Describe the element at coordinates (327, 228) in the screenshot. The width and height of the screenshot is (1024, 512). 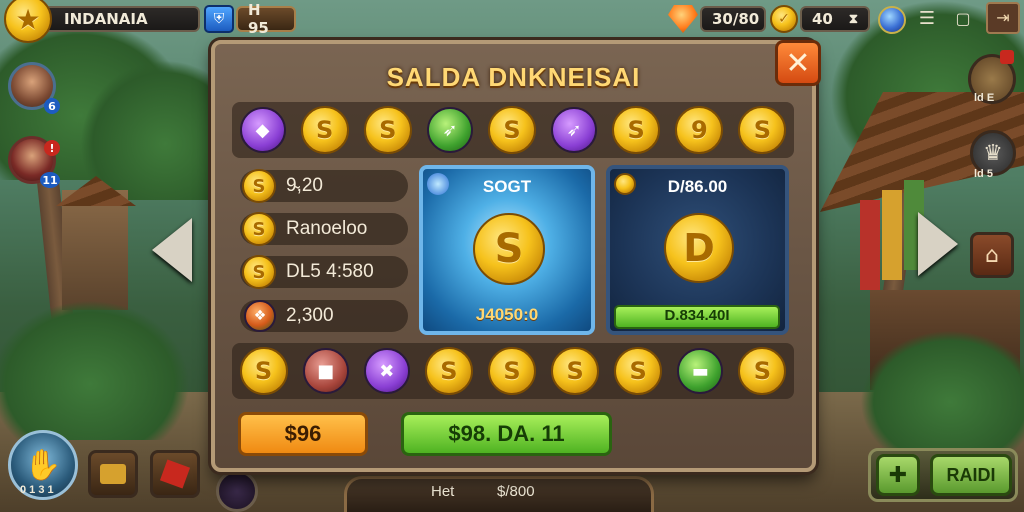
I see `stat-text: Ranoeloo` at that location.